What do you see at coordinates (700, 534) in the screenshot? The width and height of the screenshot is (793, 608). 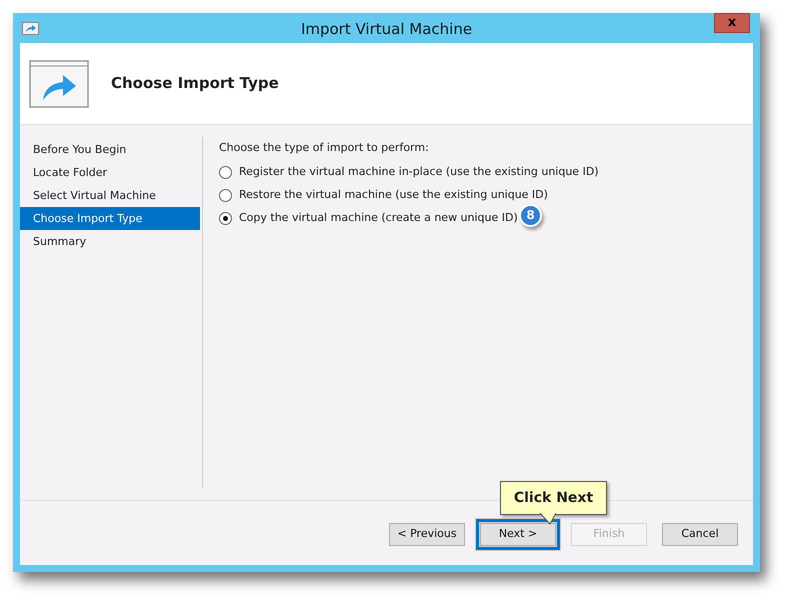 I see `wizard-button: Cancel` at bounding box center [700, 534].